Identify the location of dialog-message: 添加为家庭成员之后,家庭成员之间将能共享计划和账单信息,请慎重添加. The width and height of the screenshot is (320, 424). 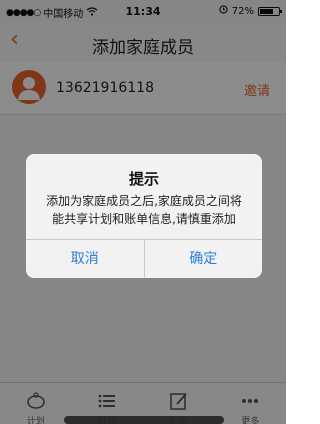
(144, 210).